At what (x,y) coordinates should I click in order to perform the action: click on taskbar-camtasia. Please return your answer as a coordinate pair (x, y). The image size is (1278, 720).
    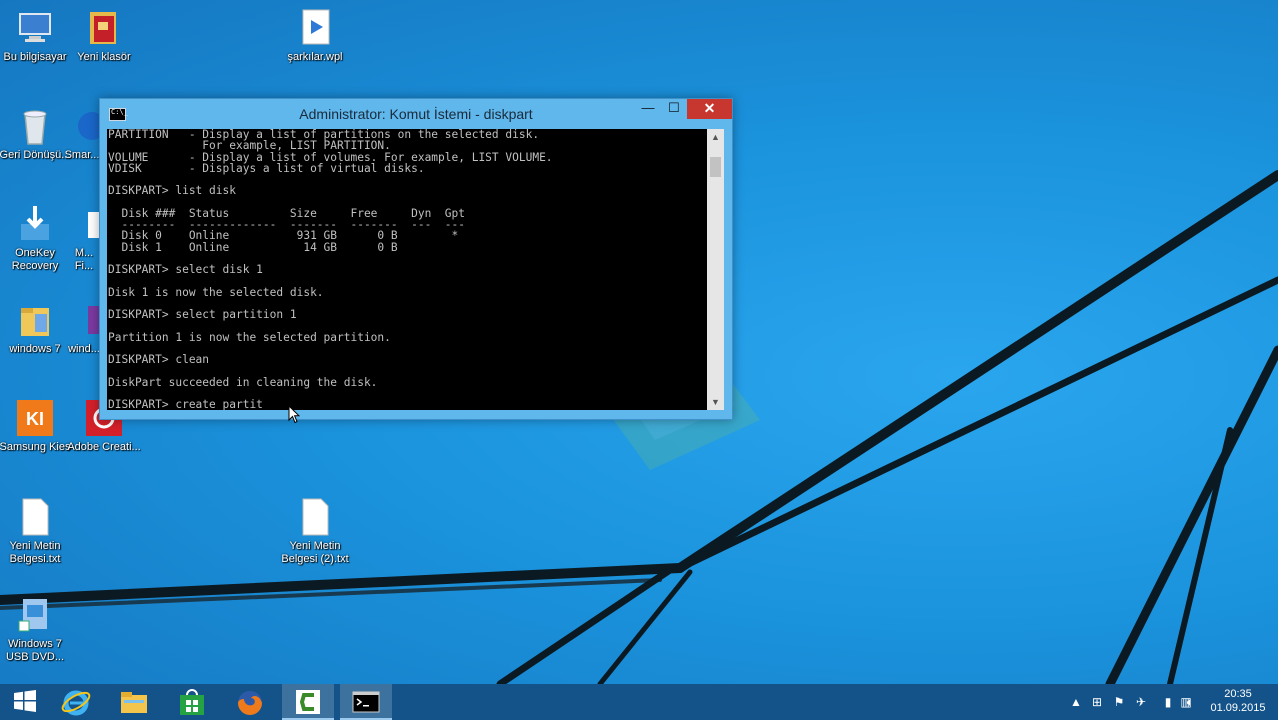
    Looking at the image, I should click on (308, 702).